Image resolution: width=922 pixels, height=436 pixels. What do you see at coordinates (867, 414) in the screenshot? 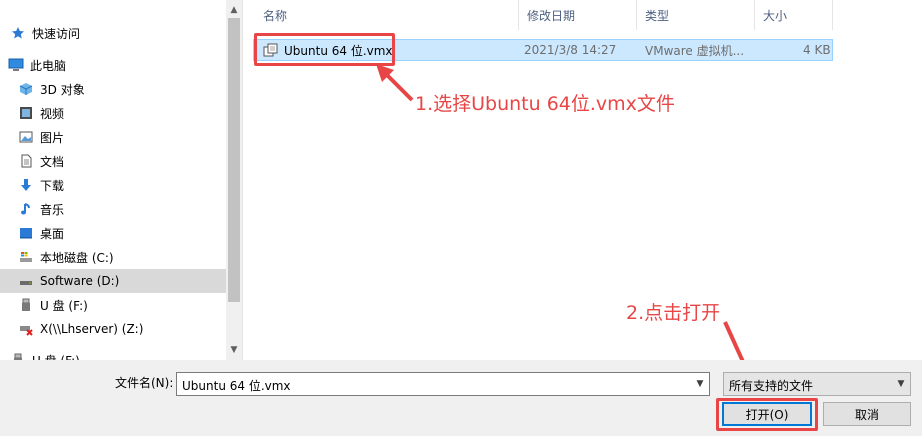
I see `cancel-button: 取消` at bounding box center [867, 414].